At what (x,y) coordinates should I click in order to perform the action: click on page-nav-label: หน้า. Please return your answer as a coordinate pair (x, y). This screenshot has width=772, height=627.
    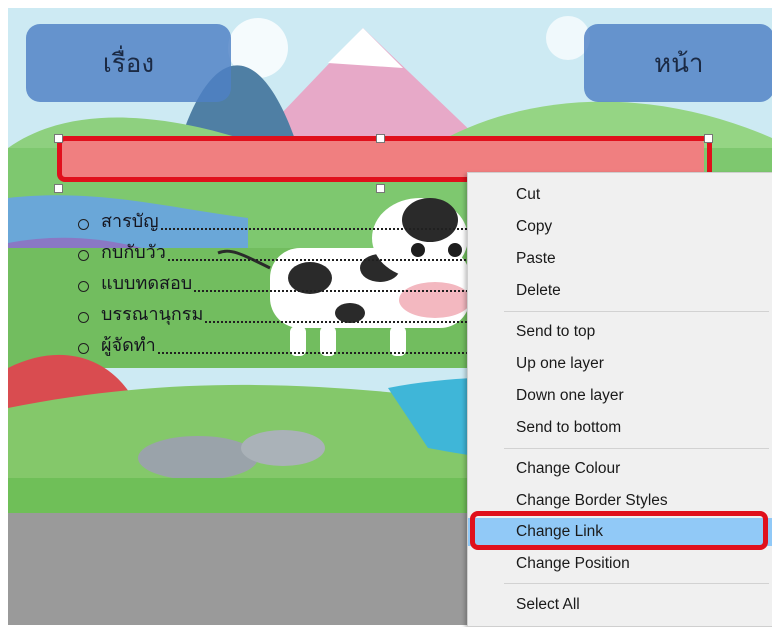
    Looking at the image, I should click on (679, 63).